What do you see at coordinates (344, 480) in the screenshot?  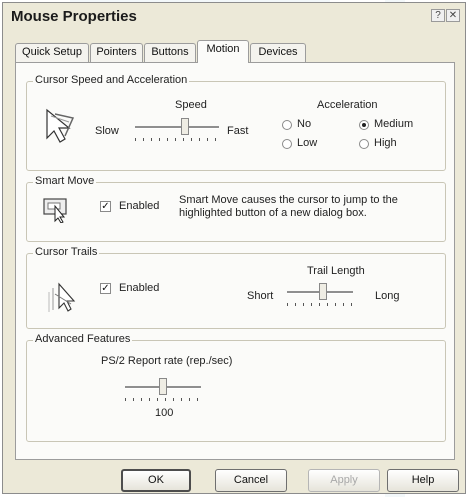 I see `apply-button: Apply` at bounding box center [344, 480].